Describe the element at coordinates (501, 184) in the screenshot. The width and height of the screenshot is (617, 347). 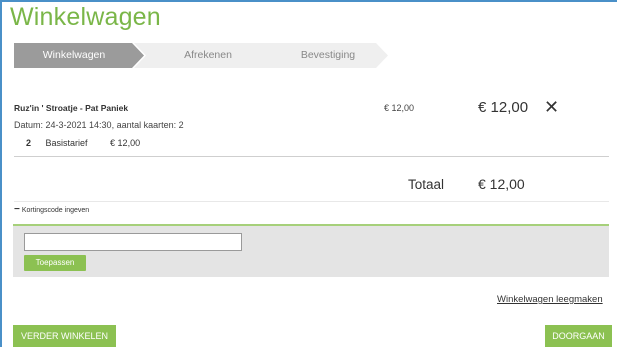
I see `total-value: € 12,00` at that location.